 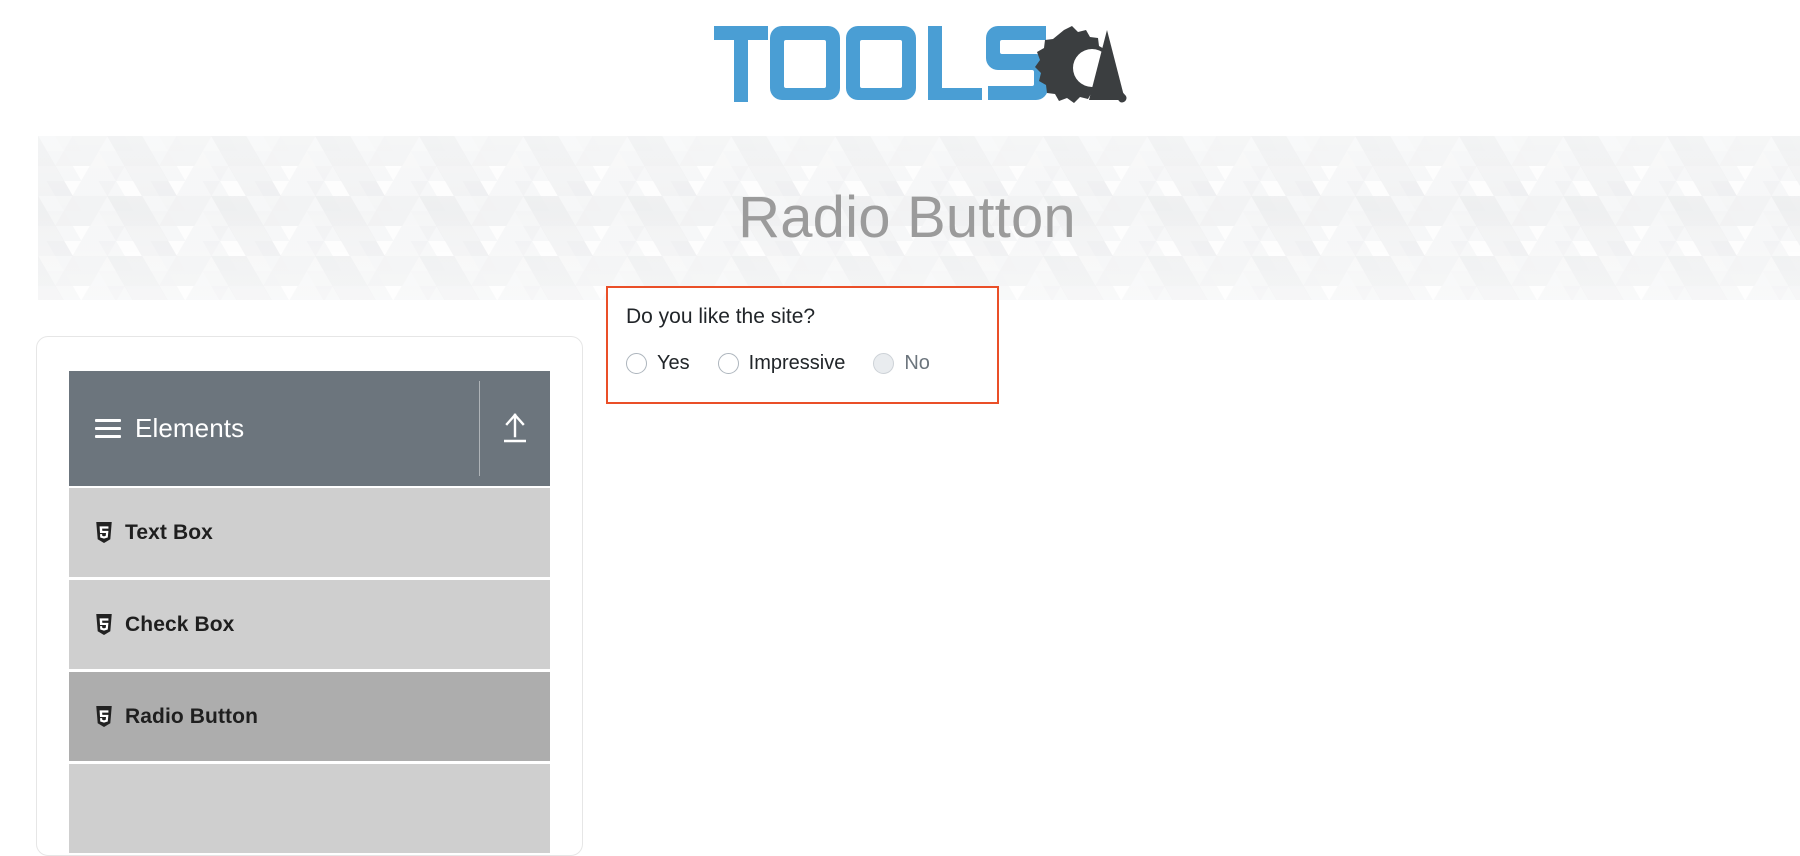 I want to click on sidebar-item-check-box: Check Box, so click(x=309, y=626).